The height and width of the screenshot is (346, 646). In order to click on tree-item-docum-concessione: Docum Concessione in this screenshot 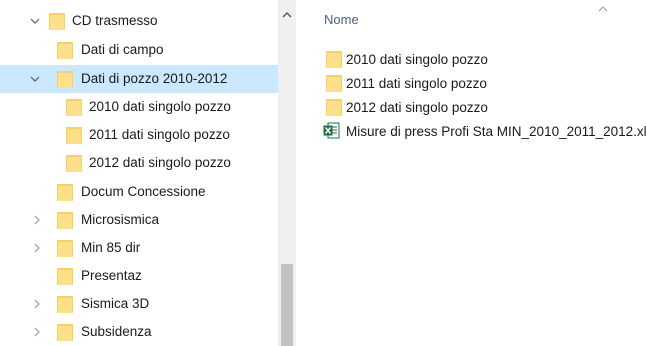, I will do `click(139, 192)`.